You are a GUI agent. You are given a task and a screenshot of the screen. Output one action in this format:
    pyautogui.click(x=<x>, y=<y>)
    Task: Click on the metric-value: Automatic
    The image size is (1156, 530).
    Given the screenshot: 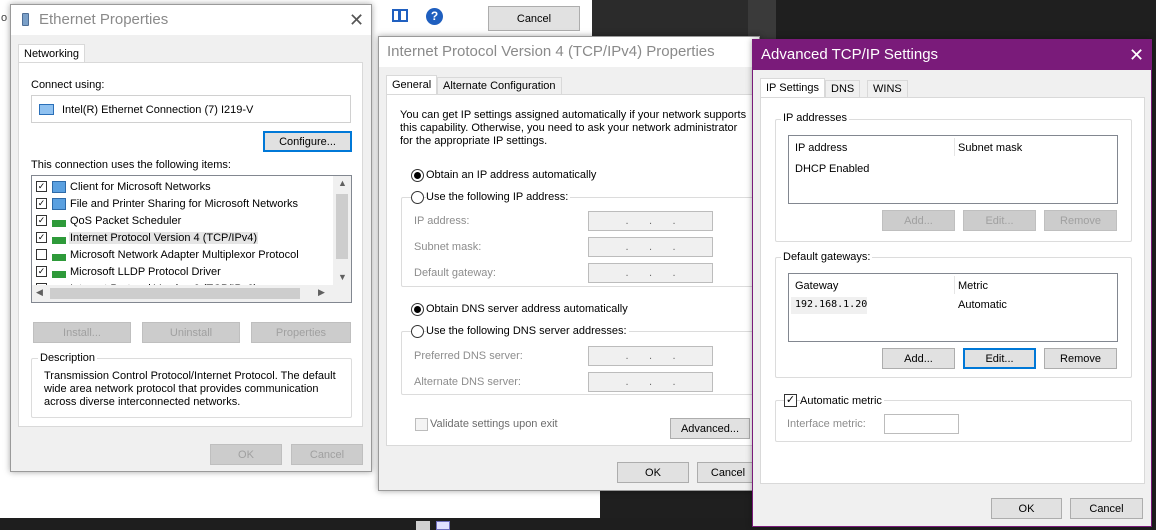 What is the action you would take?
    pyautogui.click(x=982, y=305)
    